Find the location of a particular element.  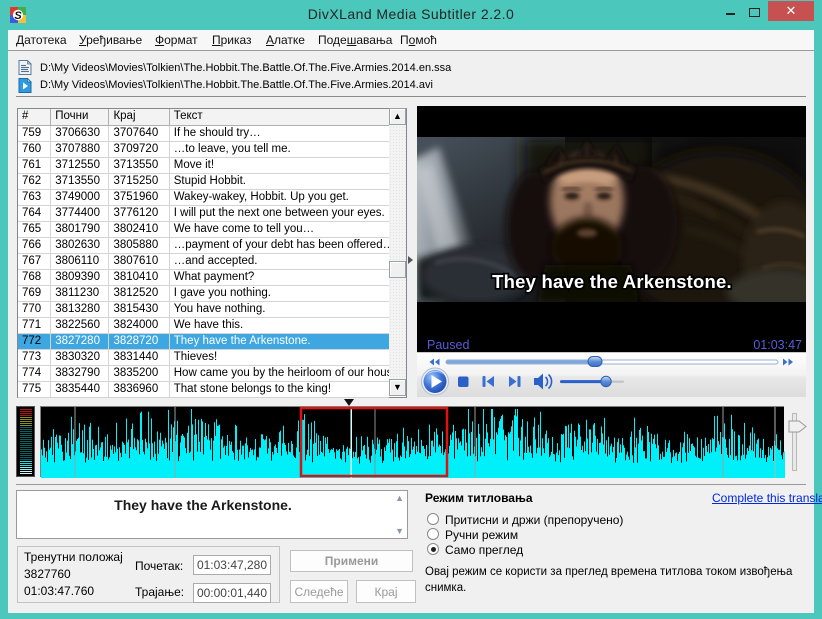

svg-text: They have the Arkenstone. is located at coordinates (612, 281).